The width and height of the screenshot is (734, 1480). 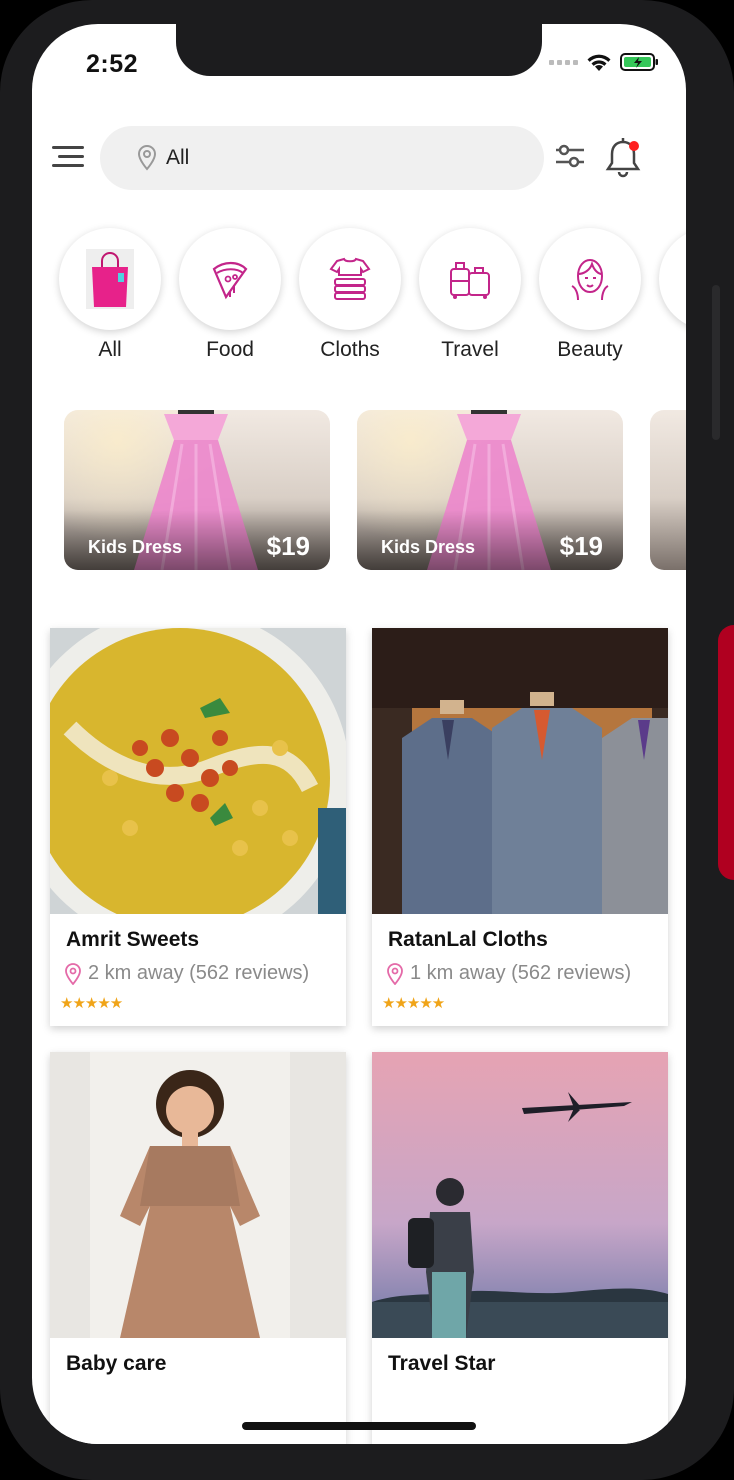 I want to click on shop-name: Travel Star, so click(x=442, y=1363).